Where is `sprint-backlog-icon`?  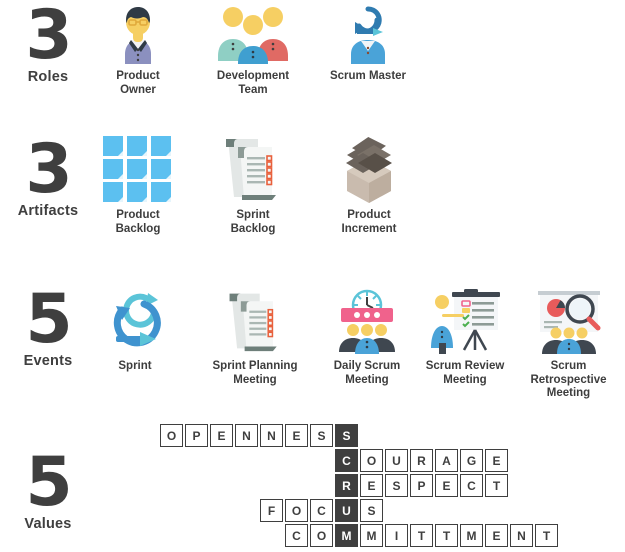 sprint-backlog-icon is located at coordinates (253, 168).